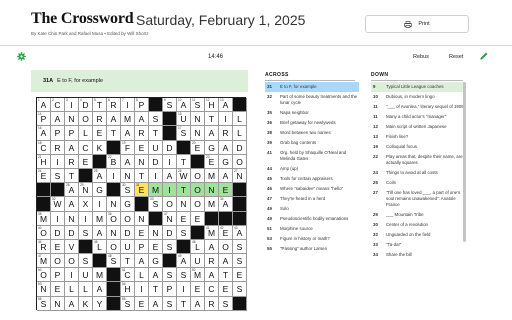  What do you see at coordinates (418, 215) in the screenshot?
I see `clue-item: 29 ___ Mountain Tribe` at bounding box center [418, 215].